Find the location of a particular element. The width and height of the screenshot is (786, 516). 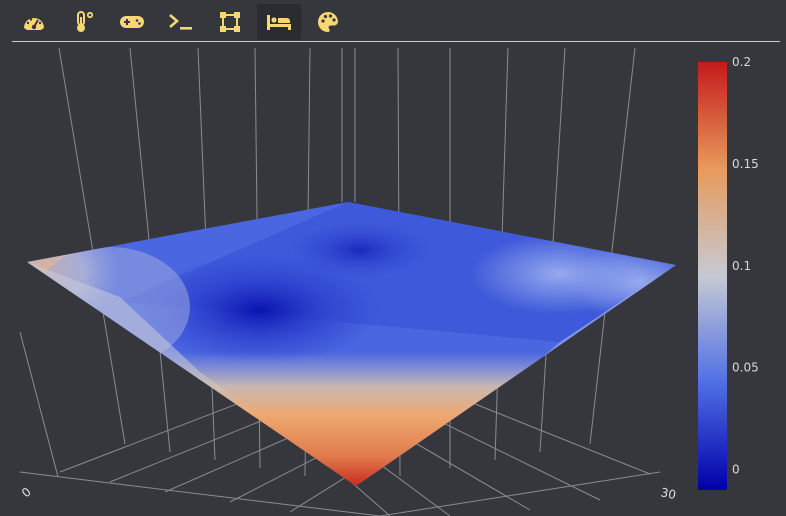

terminal-tab is located at coordinates (181, 22).